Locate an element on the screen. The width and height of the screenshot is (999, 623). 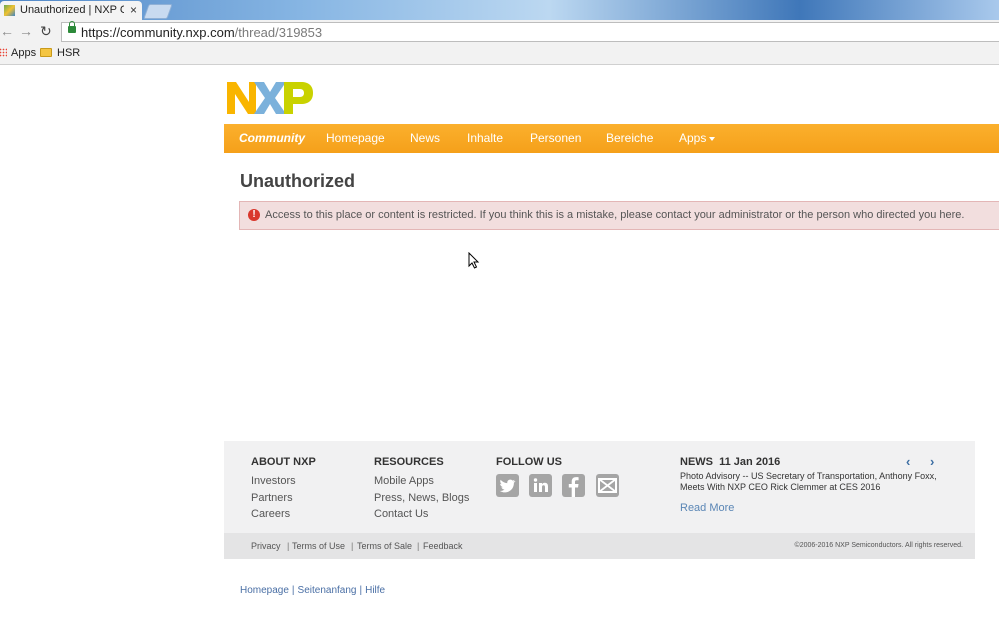
mouse-cursor-icon is located at coordinates (474, 260).